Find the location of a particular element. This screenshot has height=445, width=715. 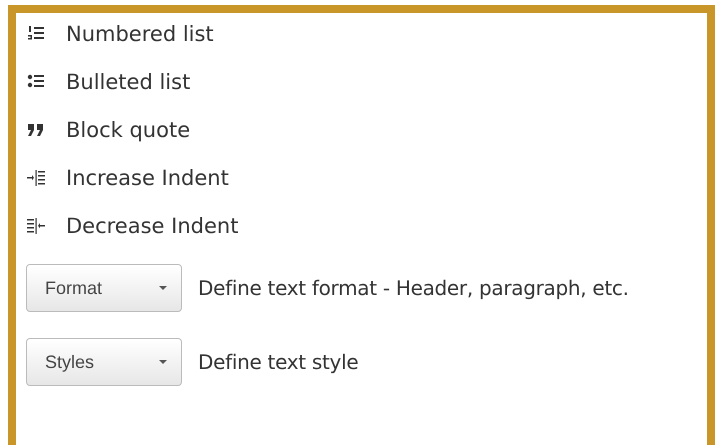

outdent-icon is located at coordinates (36, 226).